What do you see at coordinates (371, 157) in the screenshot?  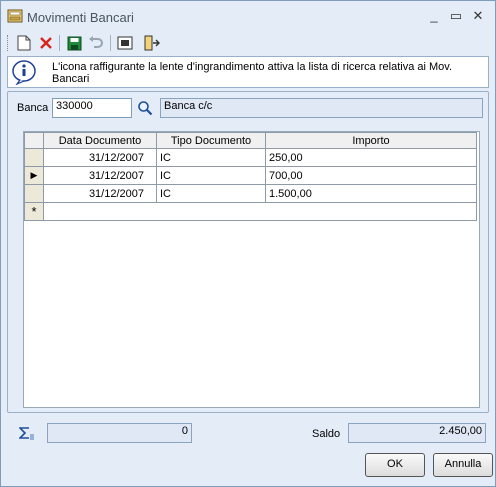 I see `cell-amount: 250,00` at bounding box center [371, 157].